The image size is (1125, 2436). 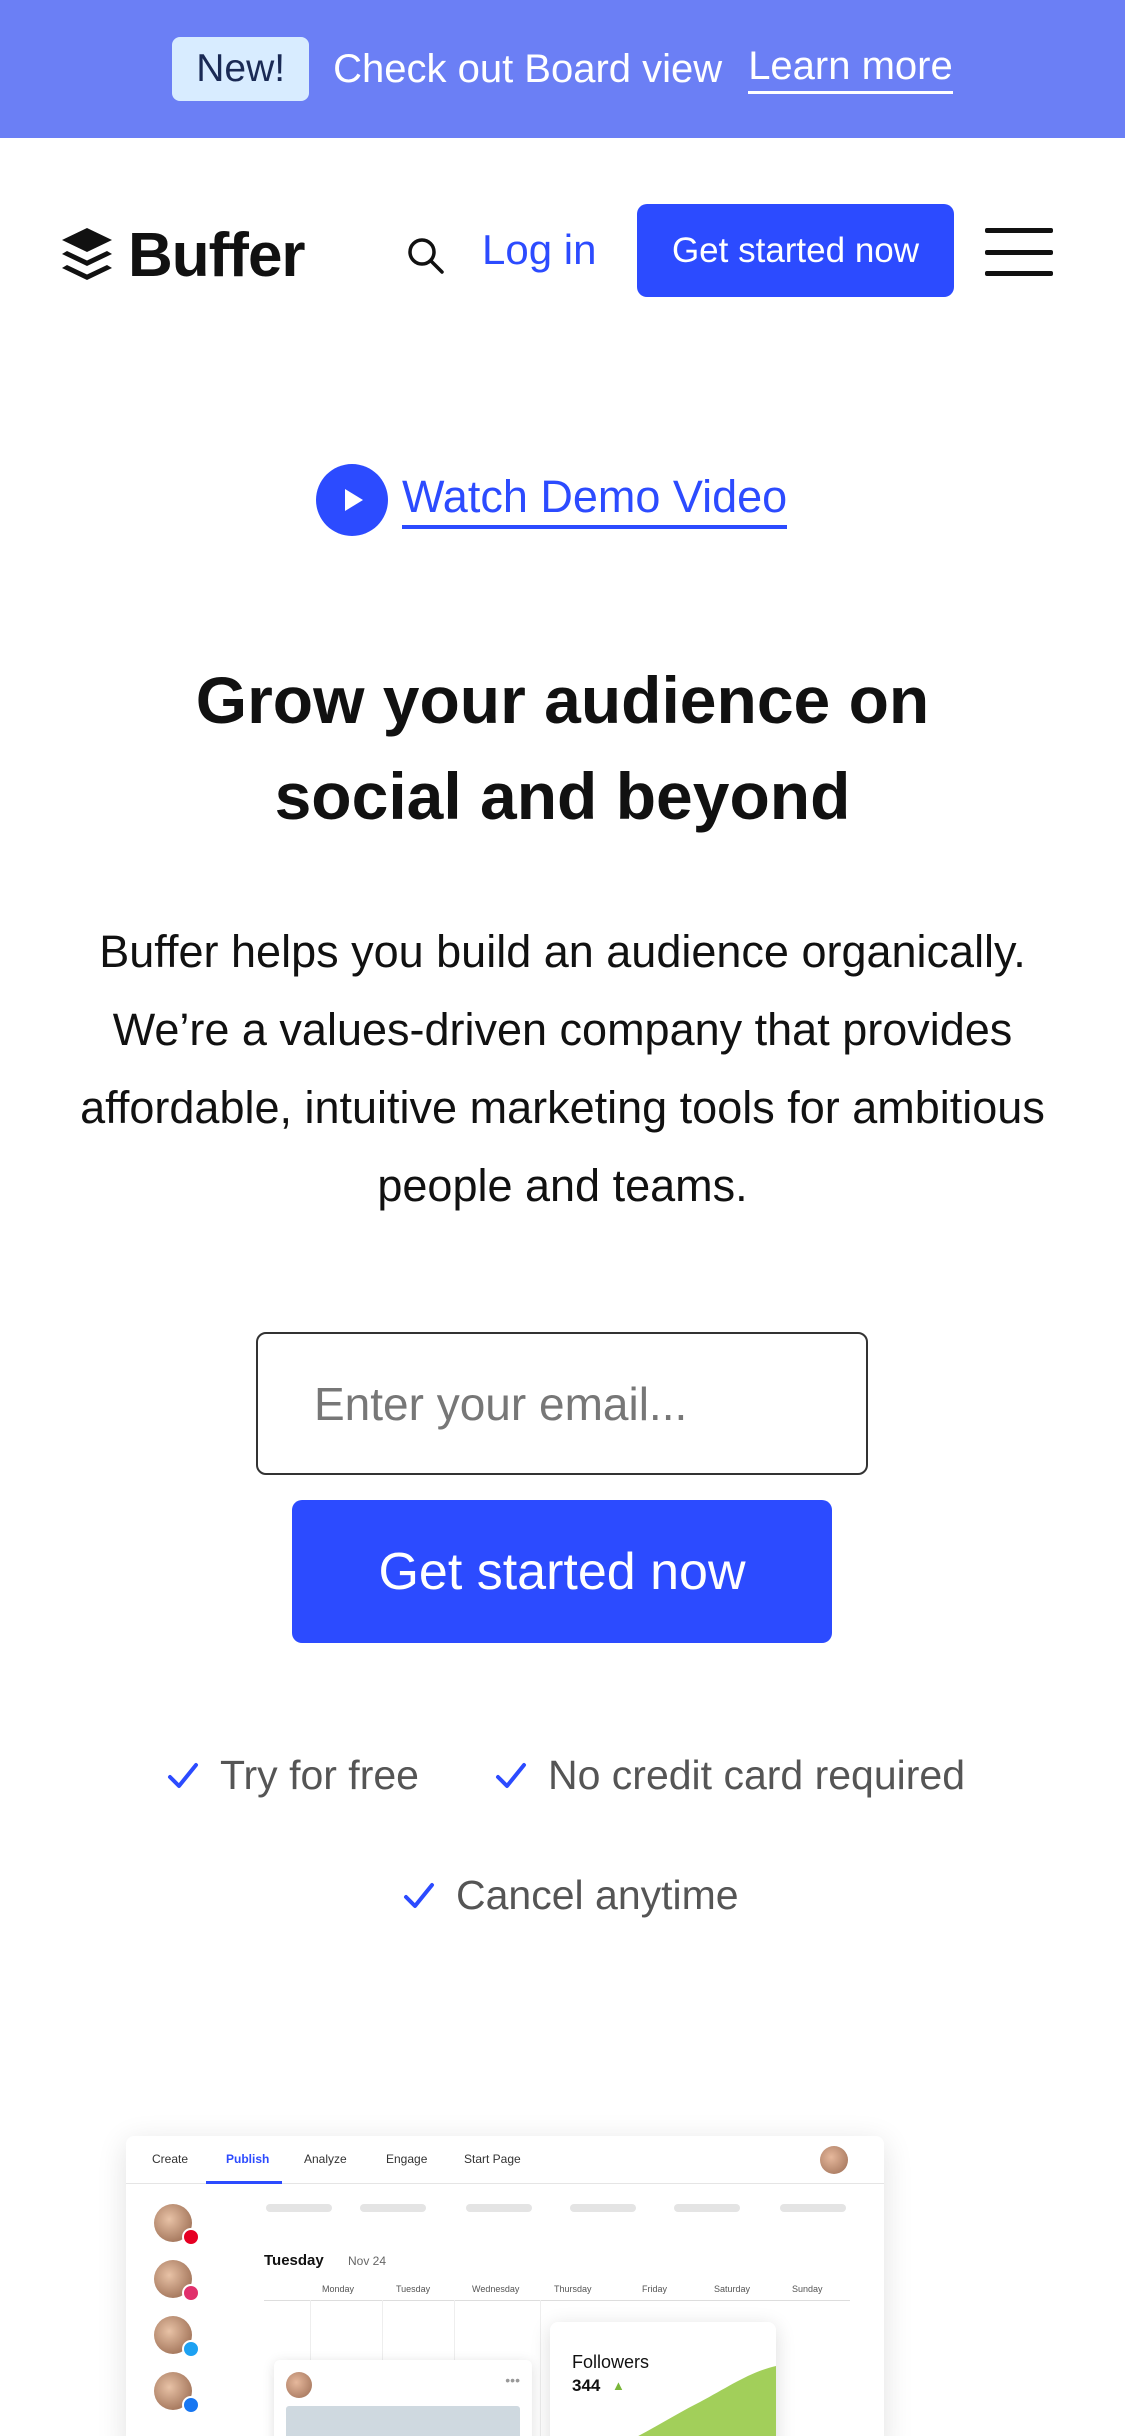 I want to click on preview-tabs: Create Publish Analyze Engage Start Page, so click(x=505, y=2160).